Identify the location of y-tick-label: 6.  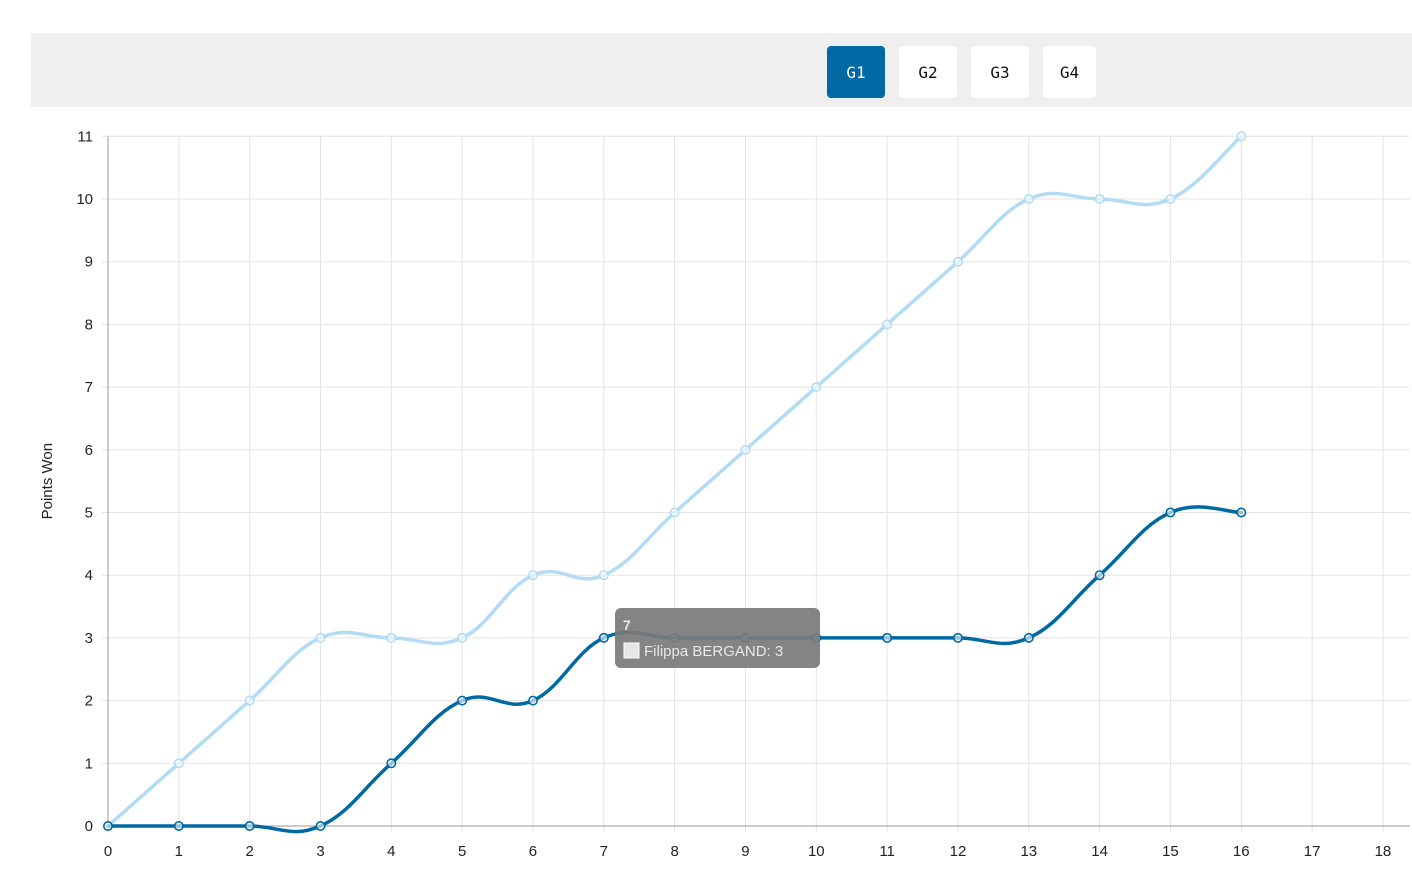
(89, 450).